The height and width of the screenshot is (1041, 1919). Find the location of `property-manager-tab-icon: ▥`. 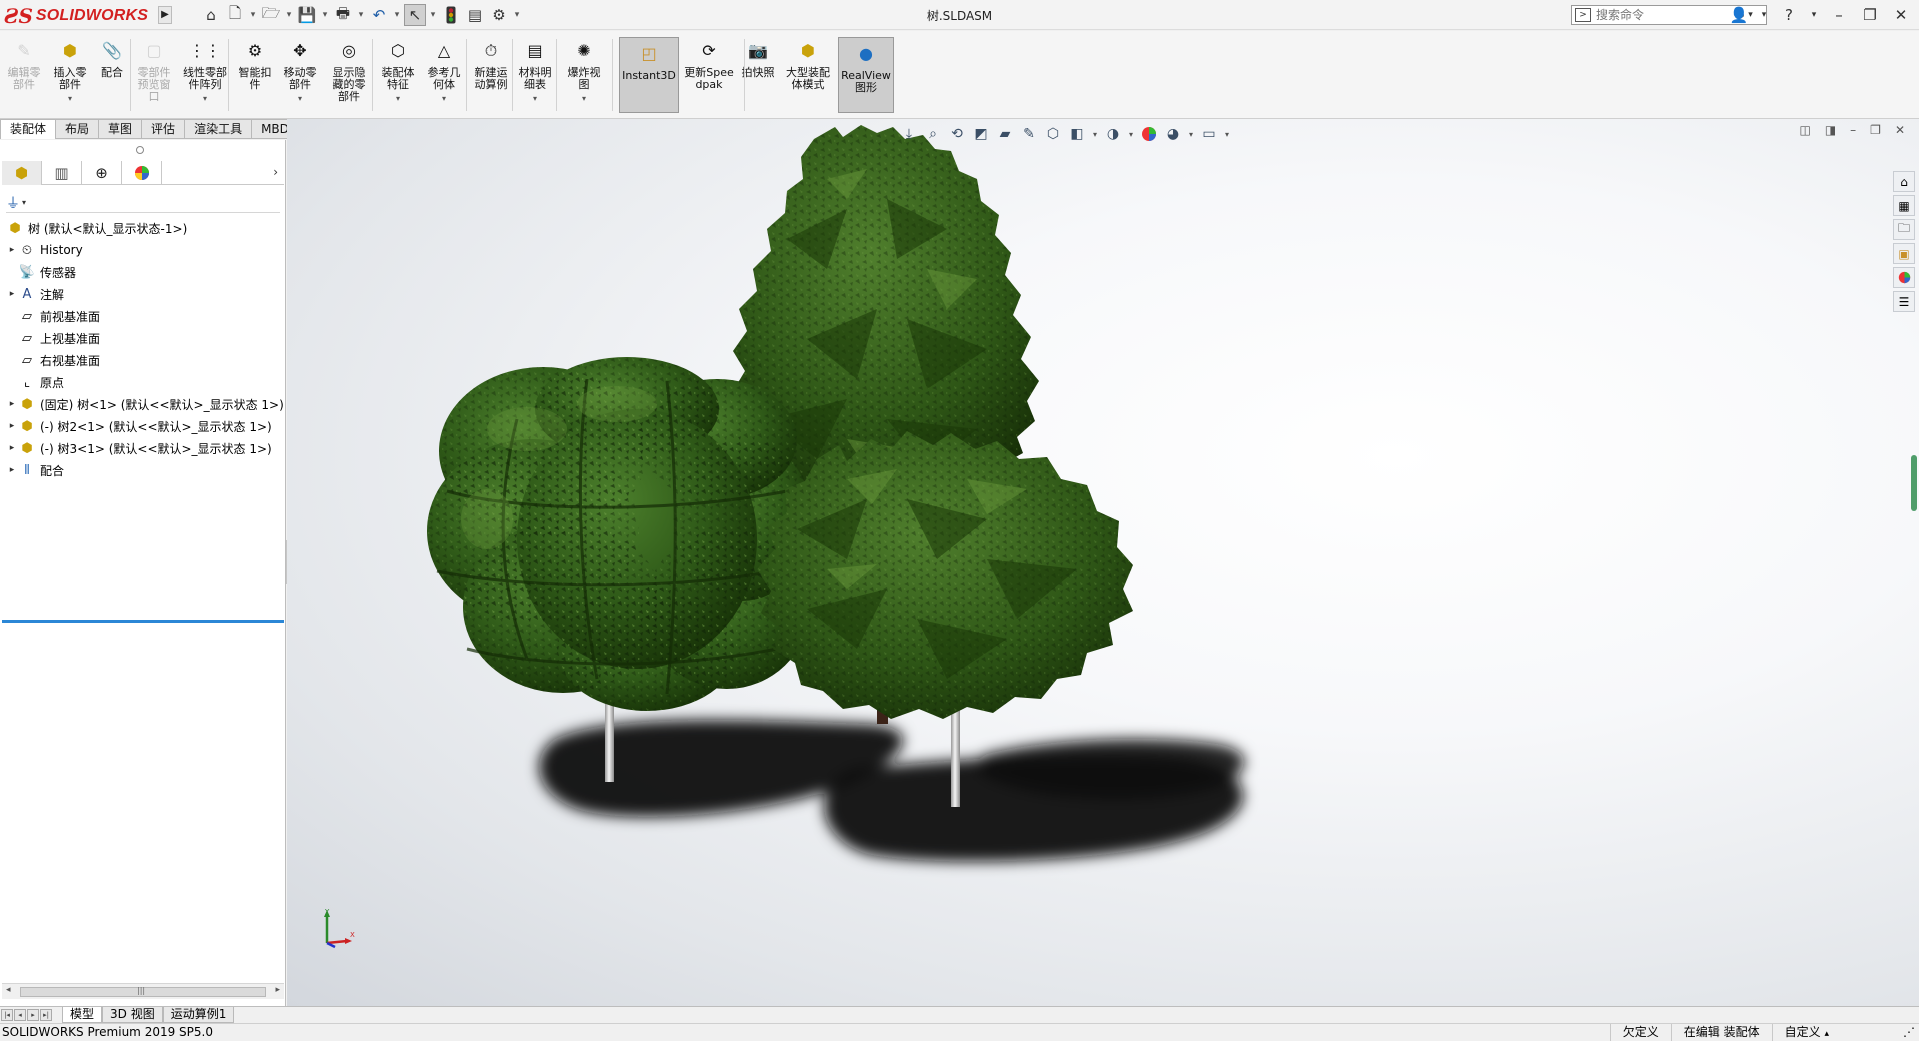

property-manager-tab-icon: ▥ is located at coordinates (62, 173).